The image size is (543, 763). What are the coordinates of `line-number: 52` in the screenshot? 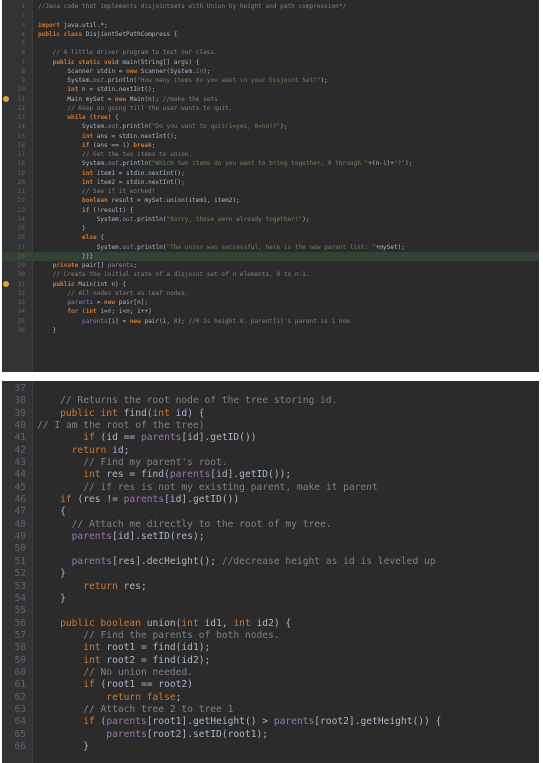 It's located at (20, 574).